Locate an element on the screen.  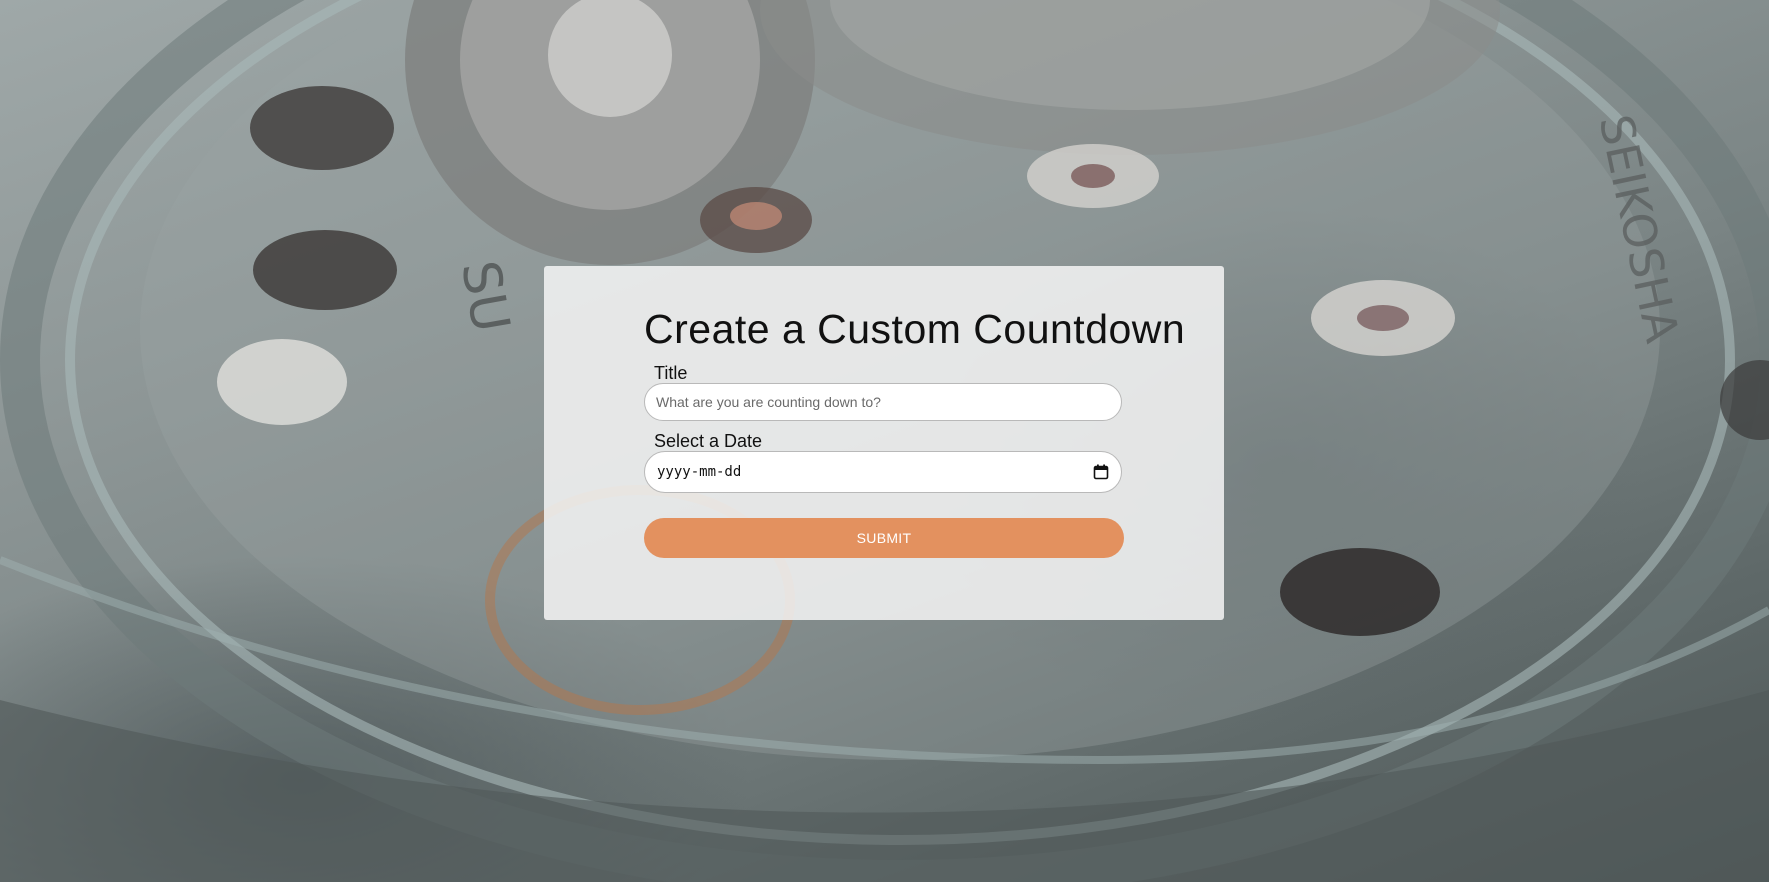
form-title: Create a Custom Countdown is located at coordinates (915, 329).